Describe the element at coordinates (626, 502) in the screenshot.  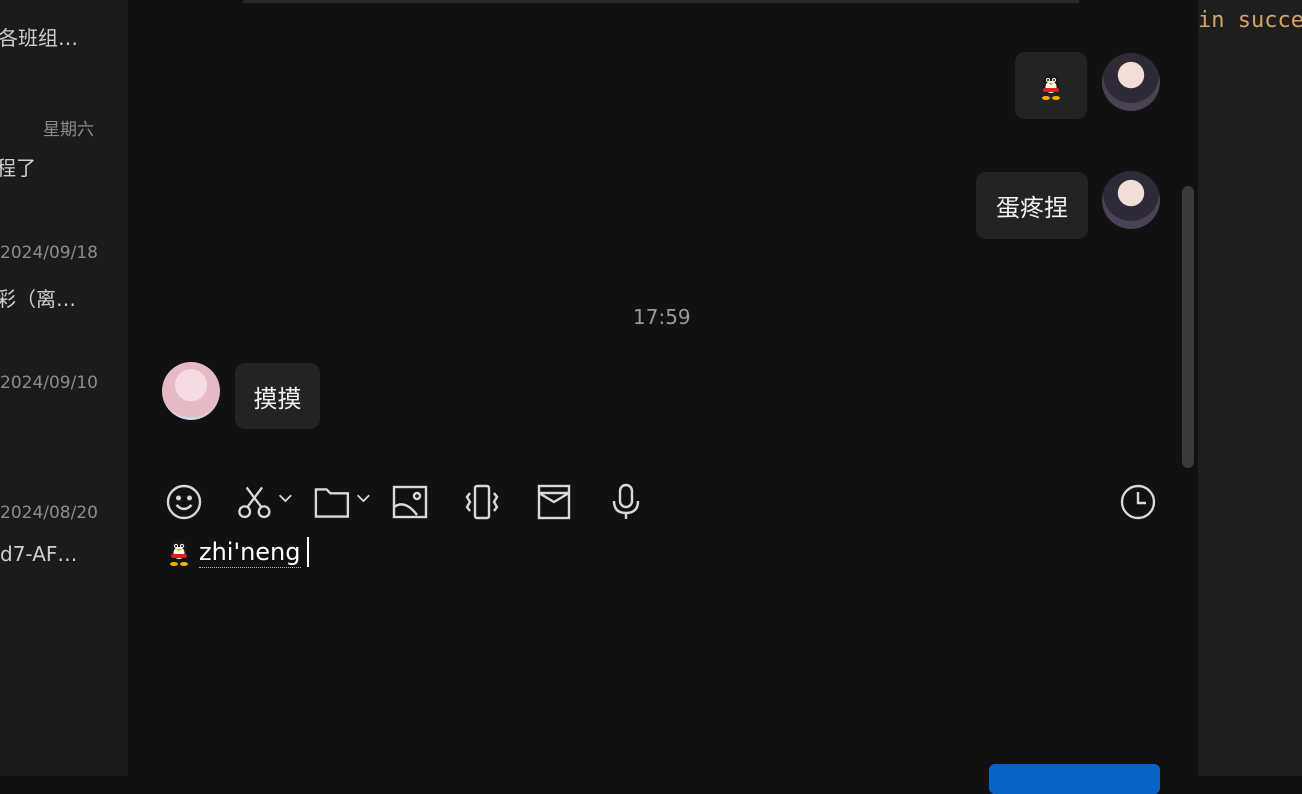
I see `microphone-icon` at that location.